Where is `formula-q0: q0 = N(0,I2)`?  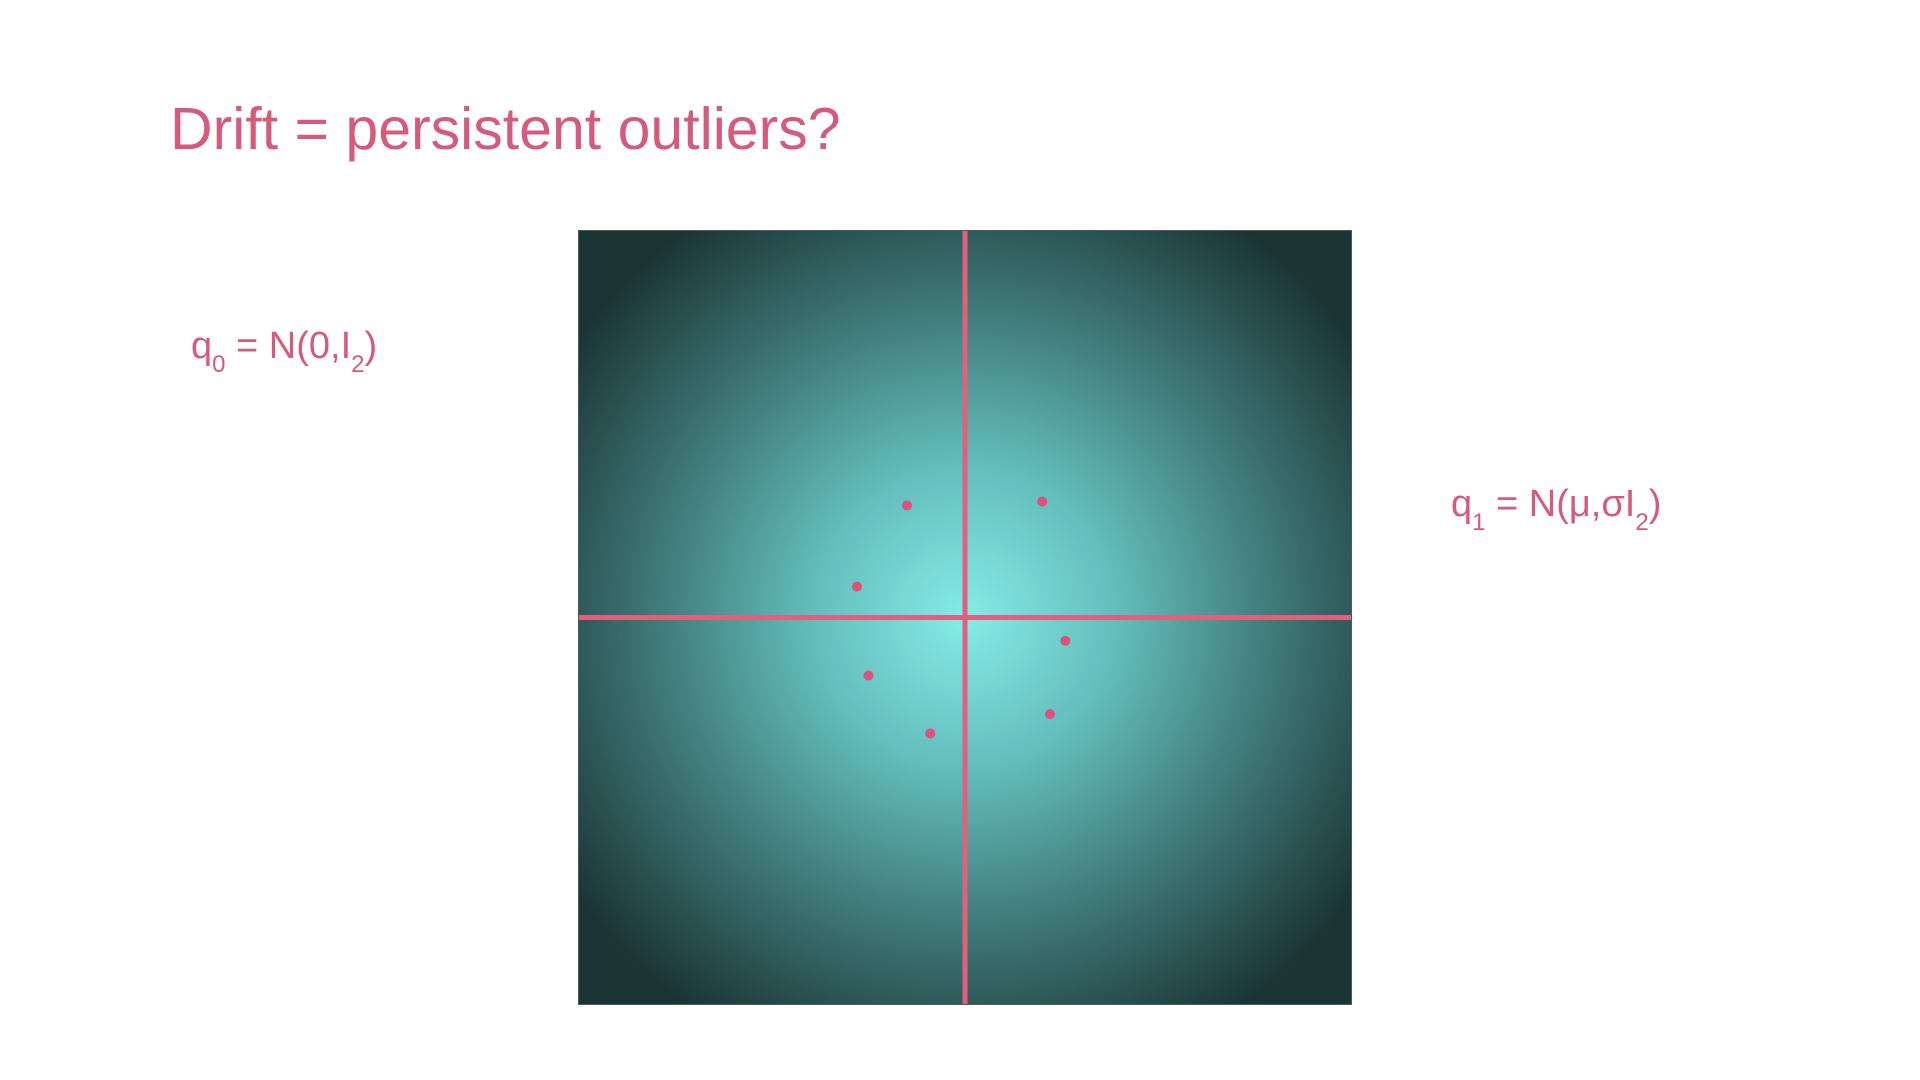
formula-q0: q0 = N(0,I2) is located at coordinates (284, 352).